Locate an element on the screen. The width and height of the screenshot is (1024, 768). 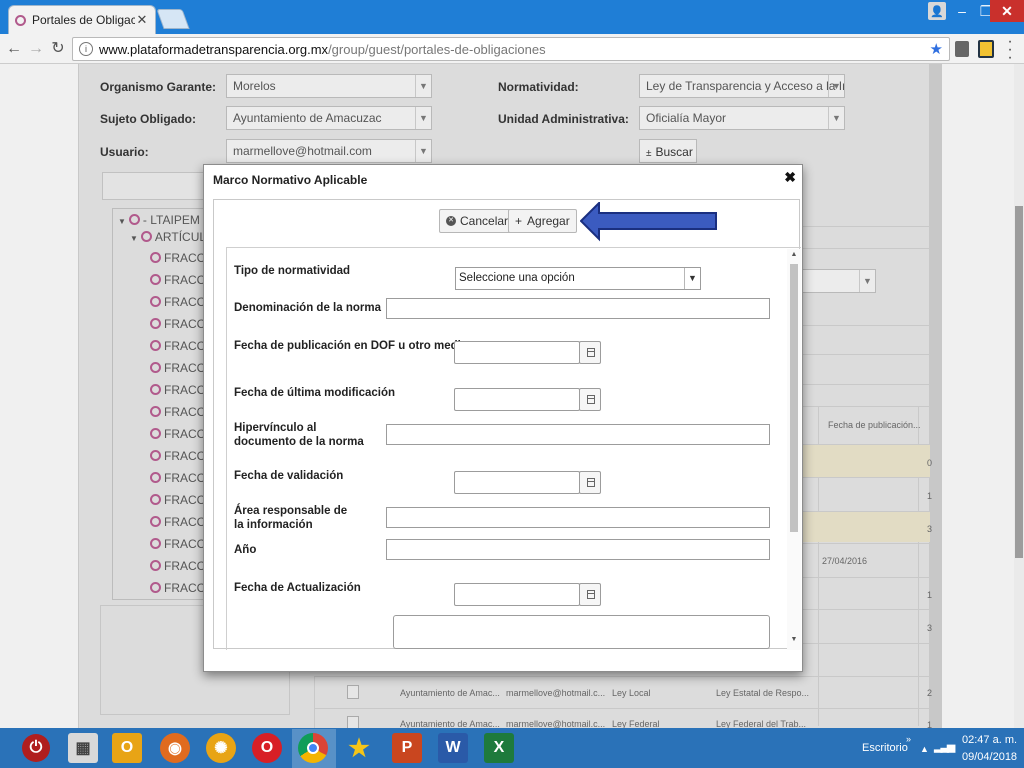
clock-time: 02:47 a. m. is located at coordinates (989, 740).